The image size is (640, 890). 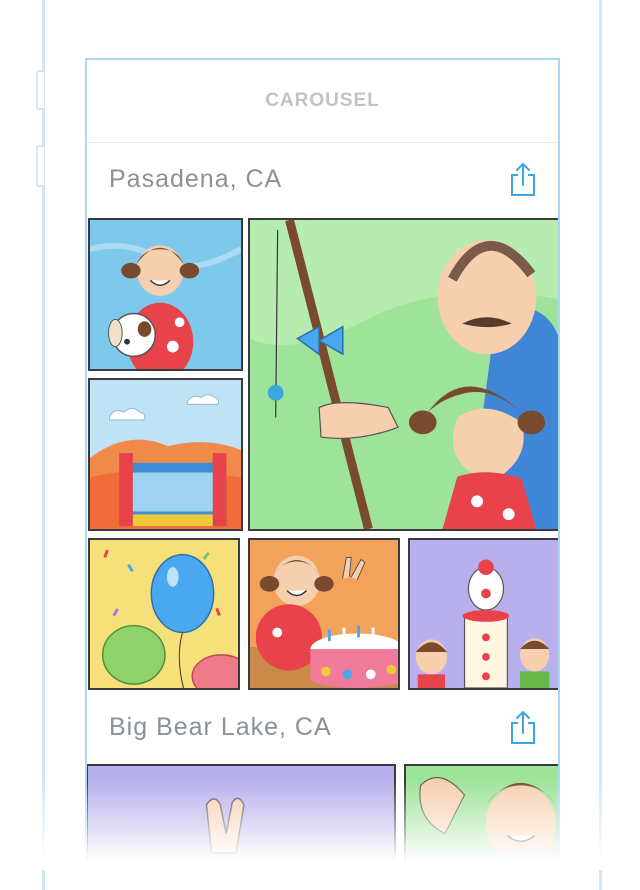 What do you see at coordinates (220, 726) in the screenshot?
I see `section-title: Big Bear Lake, CA` at bounding box center [220, 726].